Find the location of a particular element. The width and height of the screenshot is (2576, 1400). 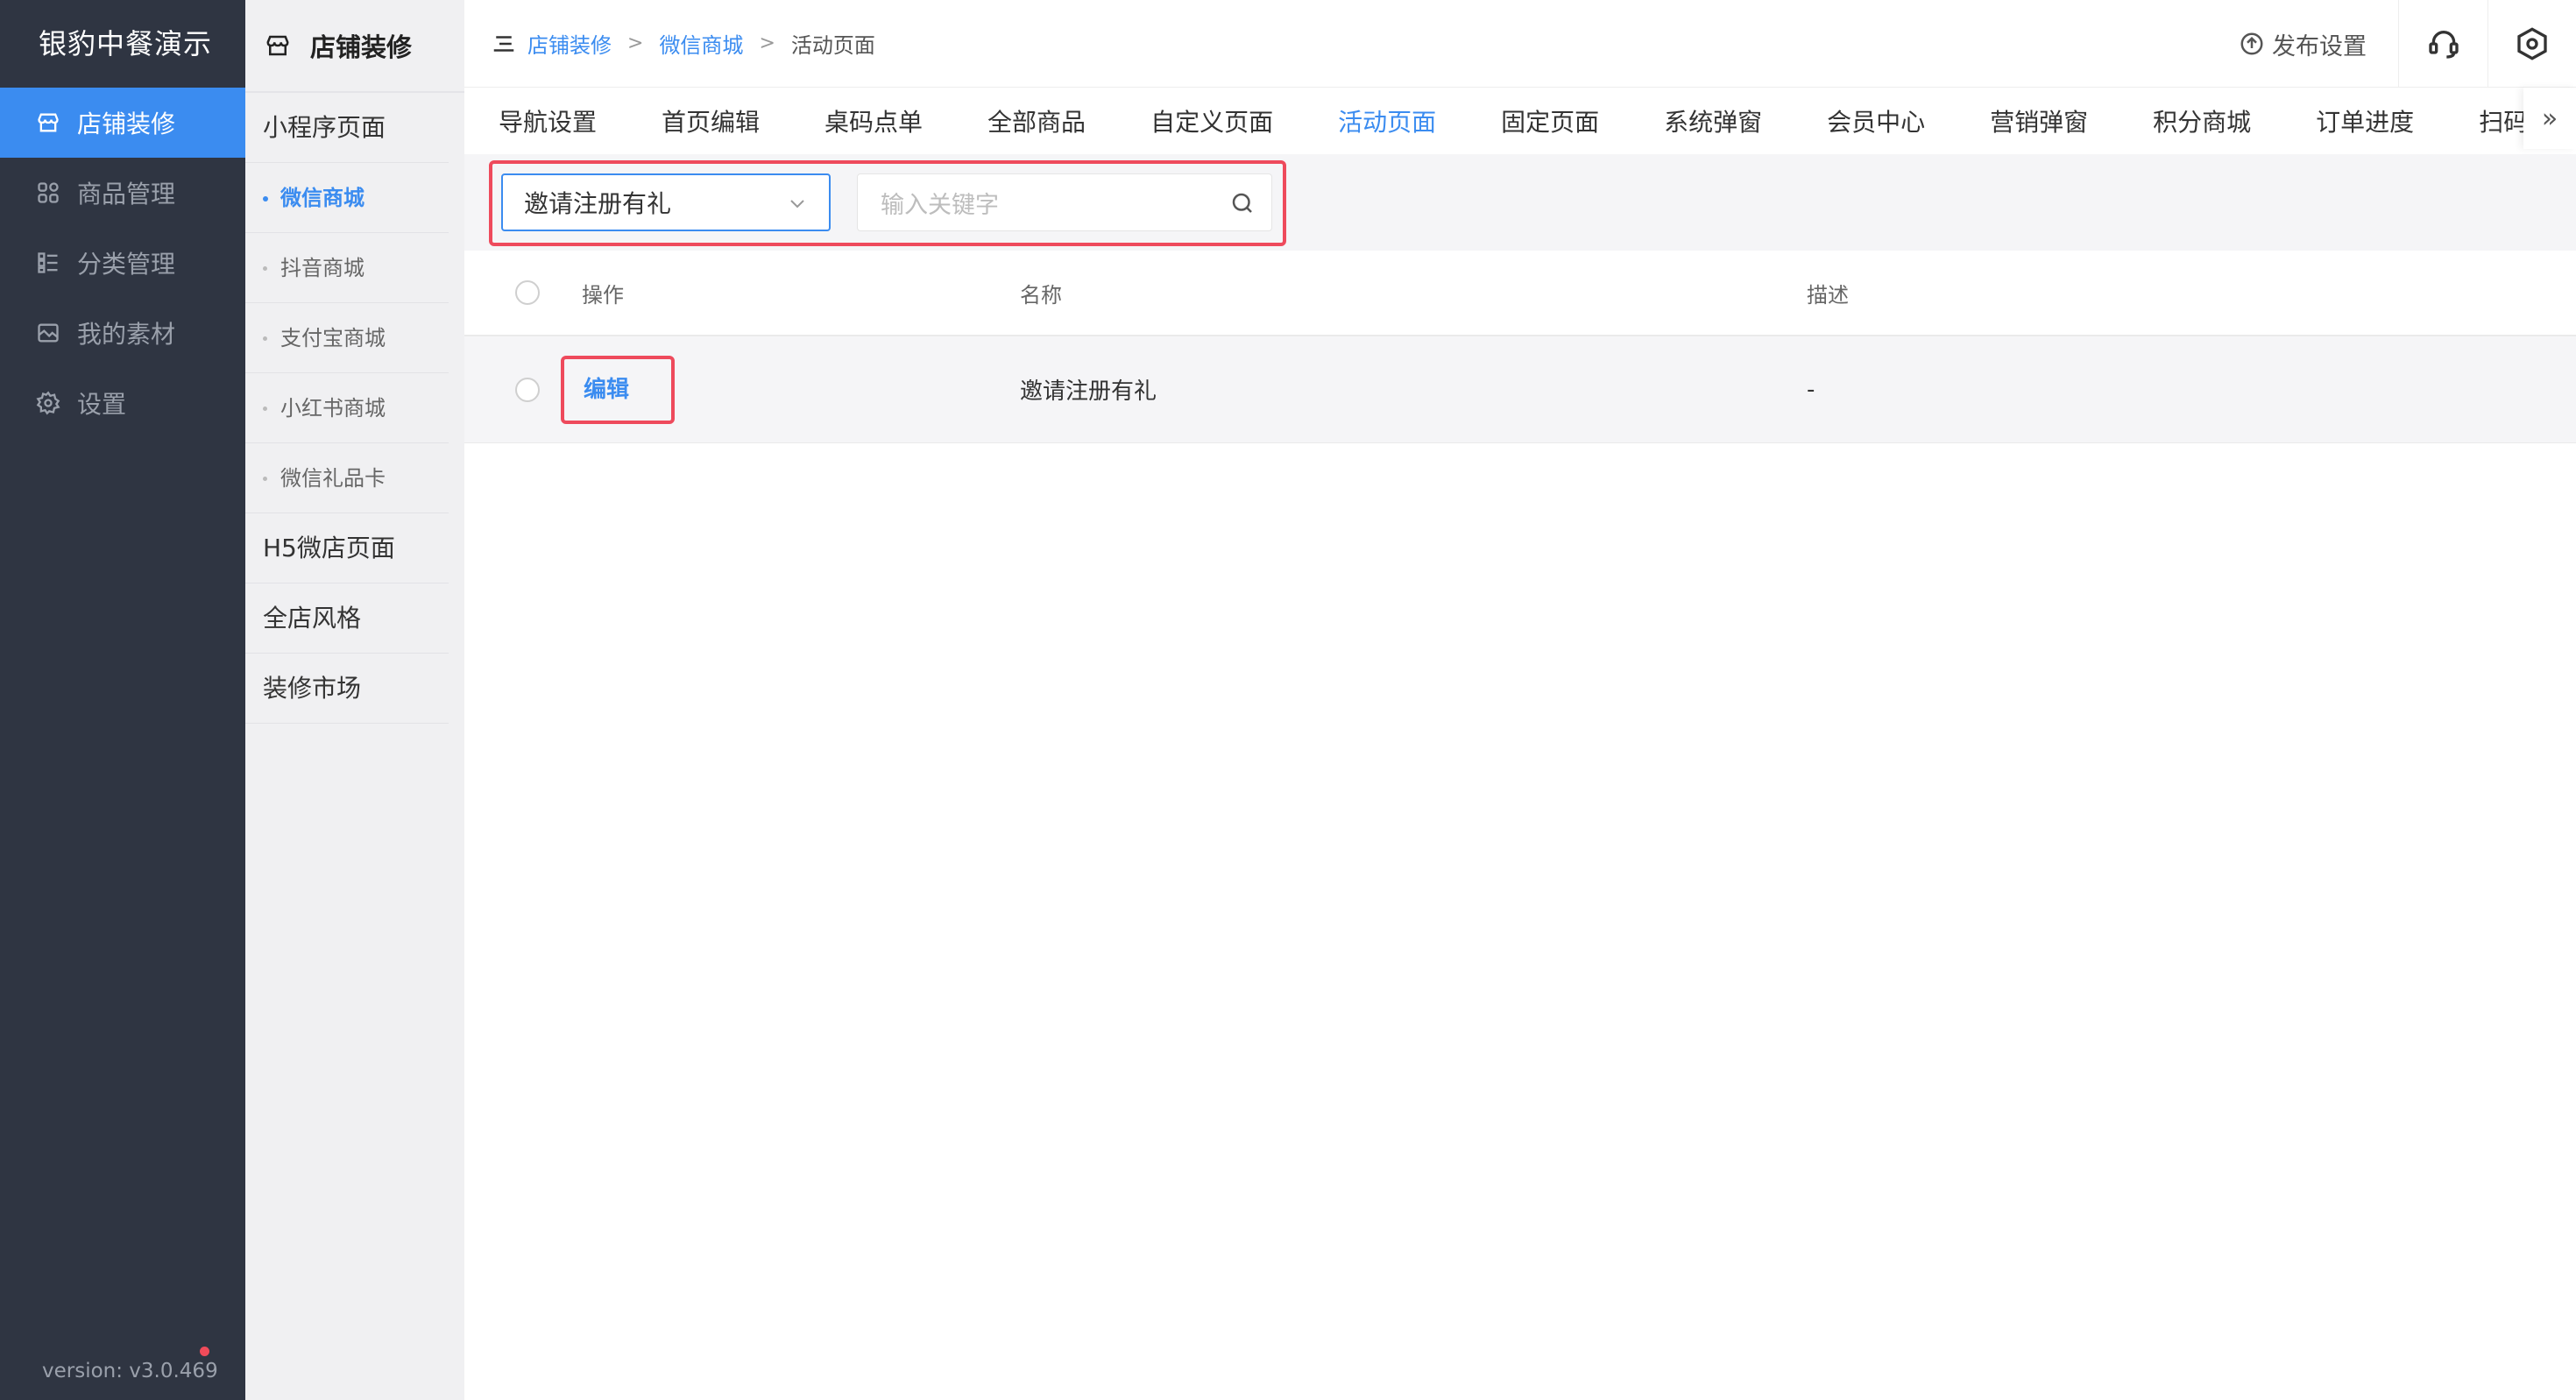

sidebar-item-materials: 我的素材 is located at coordinates (122, 333).